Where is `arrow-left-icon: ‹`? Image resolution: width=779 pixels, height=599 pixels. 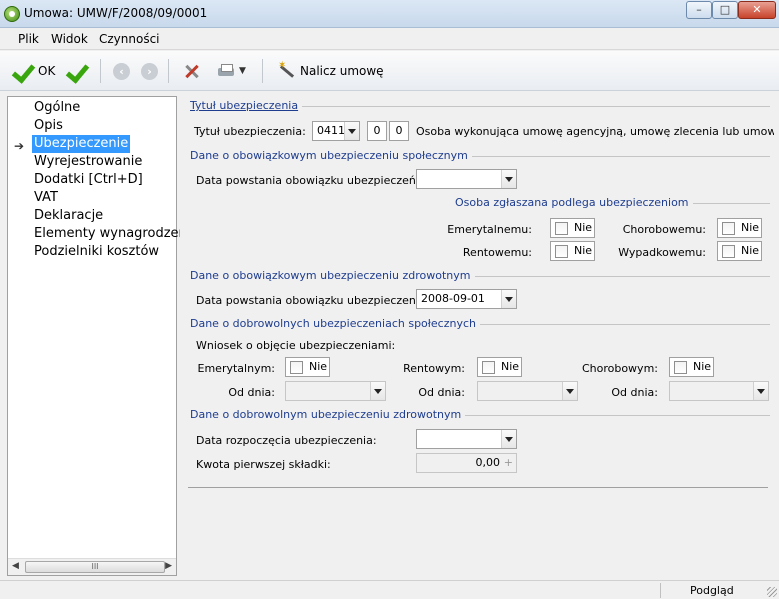 arrow-left-icon: ‹ is located at coordinates (121, 71).